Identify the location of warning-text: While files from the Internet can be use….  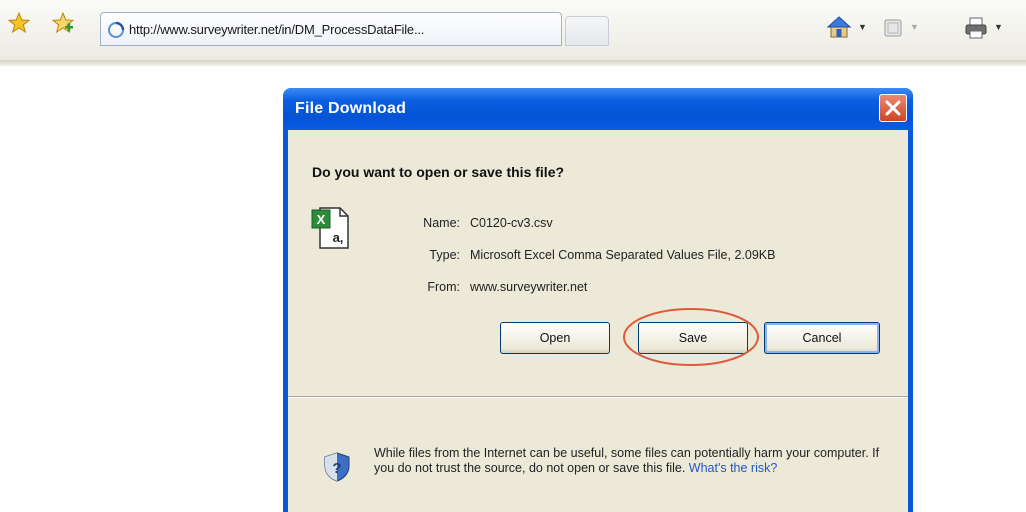
(627, 460).